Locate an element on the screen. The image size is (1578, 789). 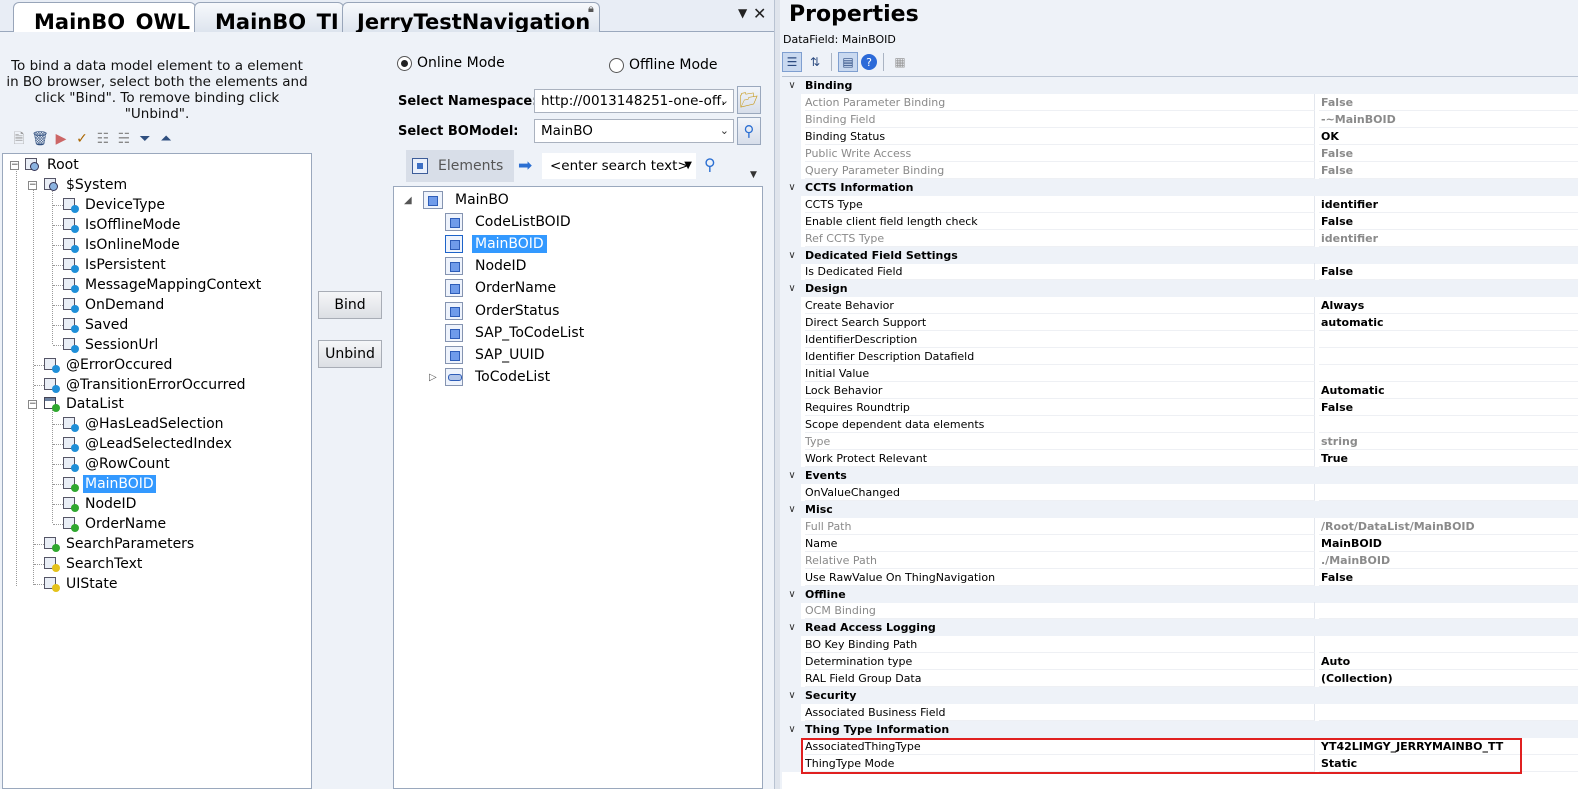
property-value: YT42LIMGY_JERRYMAINBO_TT is located at coordinates (1448, 747).